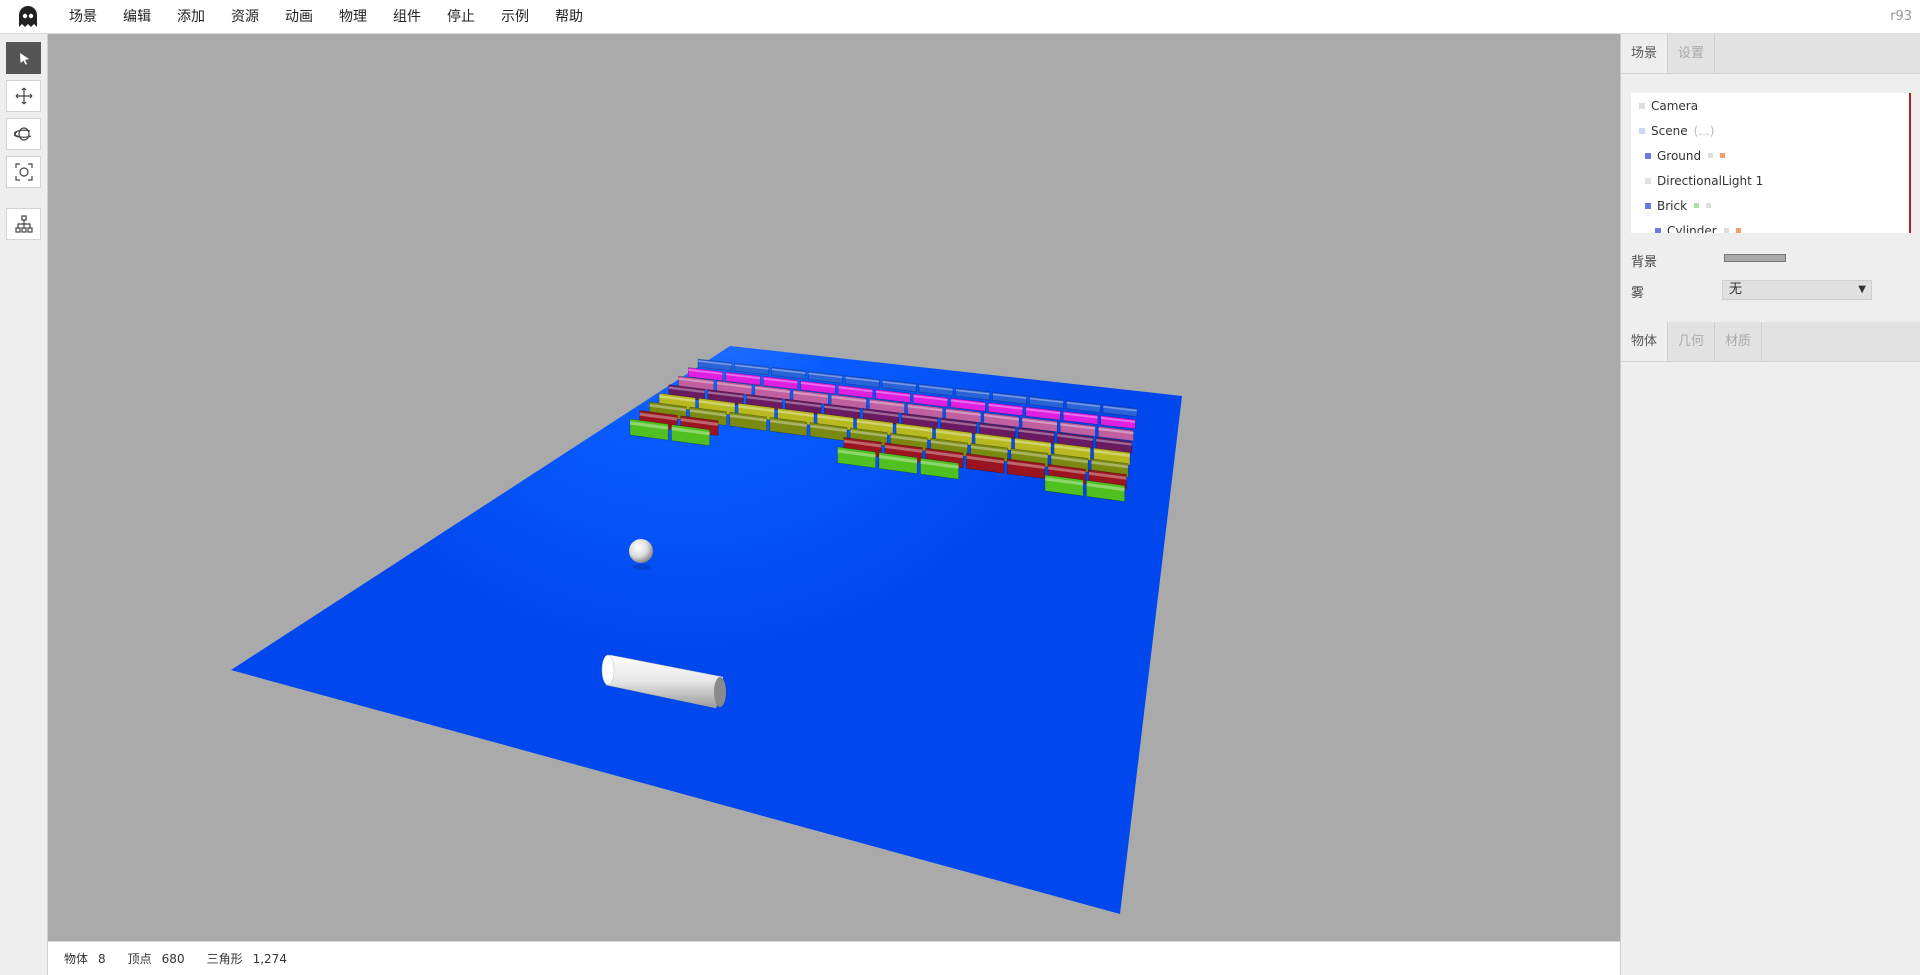 The height and width of the screenshot is (975, 1920). I want to click on triangles-value: 1,274, so click(269, 959).